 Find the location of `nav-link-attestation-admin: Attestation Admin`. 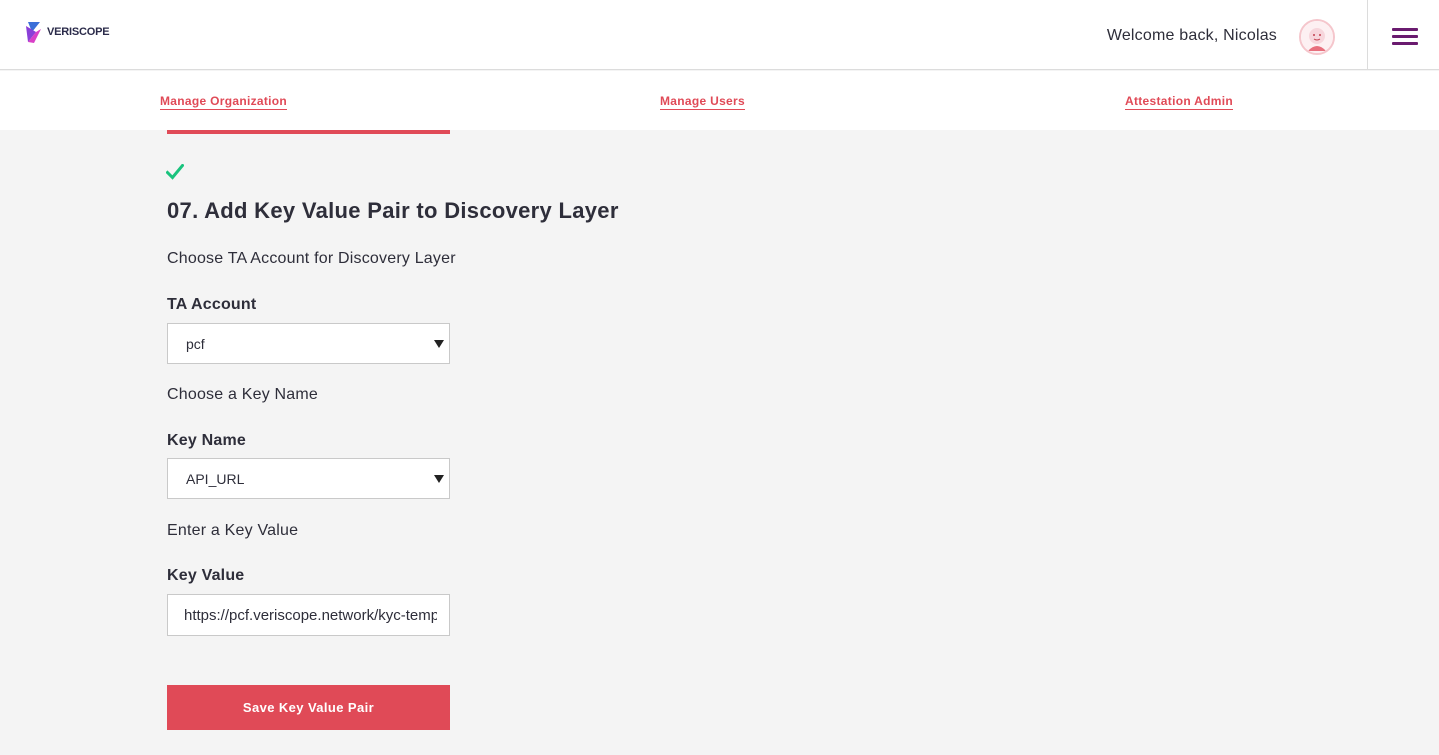

nav-link-attestation-admin: Attestation Admin is located at coordinates (1179, 102).